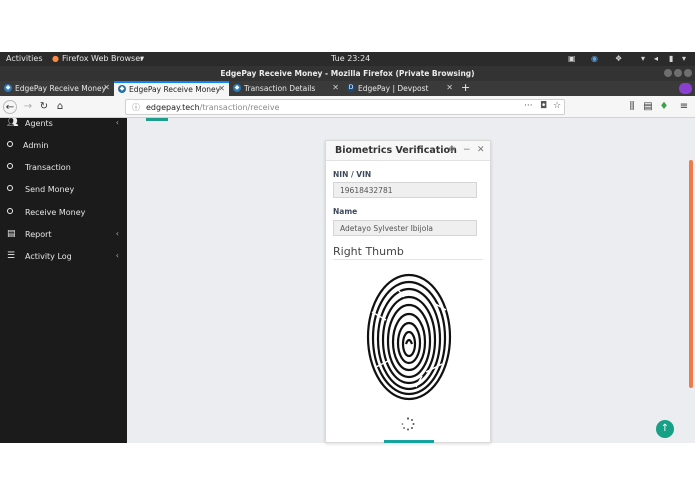 The width and height of the screenshot is (695, 494). Describe the element at coordinates (528, 106) in the screenshot. I see `page-actions-icon: ···` at that location.